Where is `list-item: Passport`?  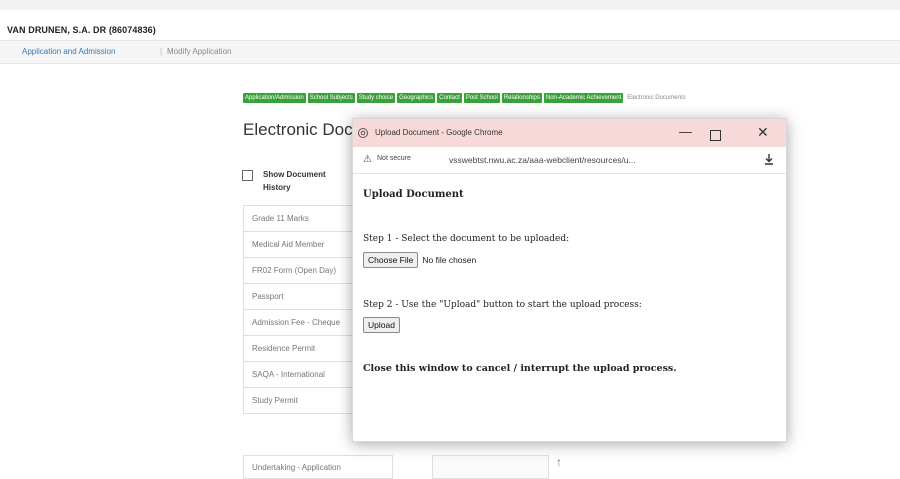
list-item: Passport is located at coordinates (298, 297).